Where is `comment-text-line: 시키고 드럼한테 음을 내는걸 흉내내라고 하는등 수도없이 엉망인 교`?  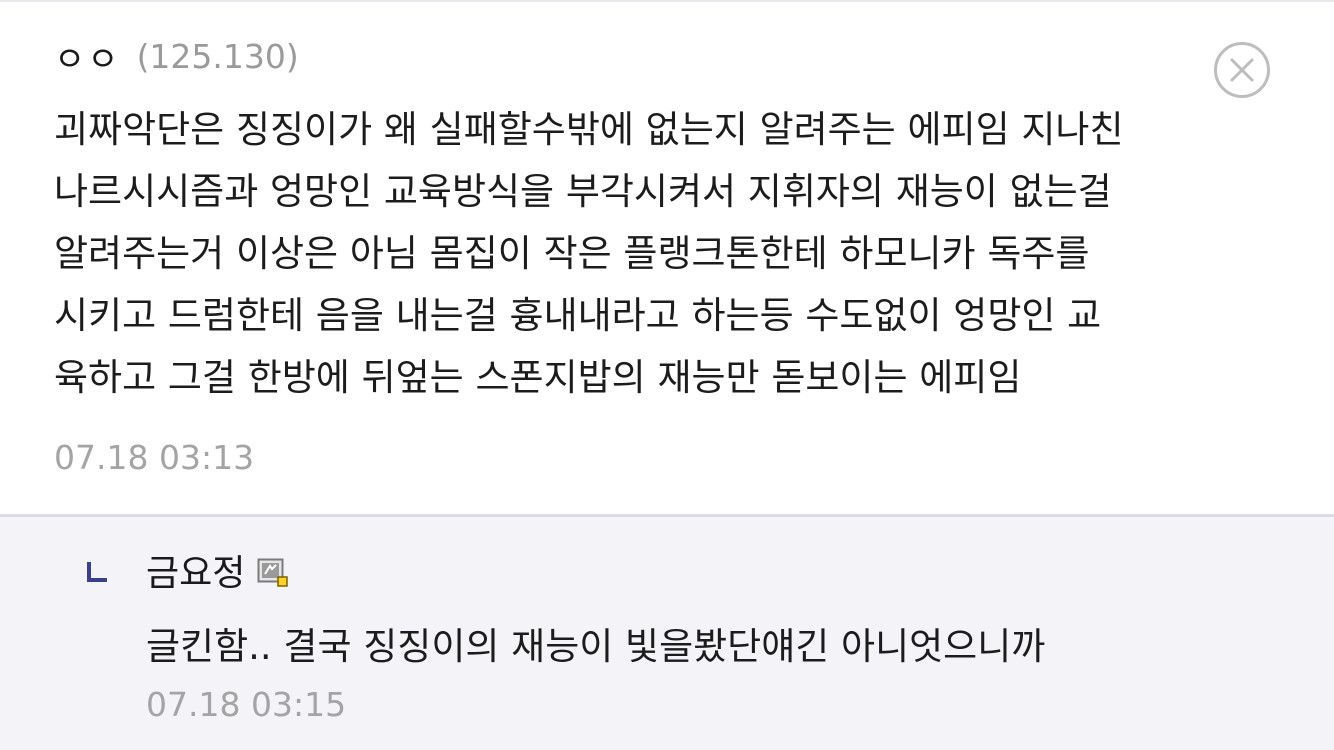 comment-text-line: 시키고 드럼한테 음을 내는걸 흉내내라고 하는등 수도없이 엉망인 교 is located at coordinates (578, 315).